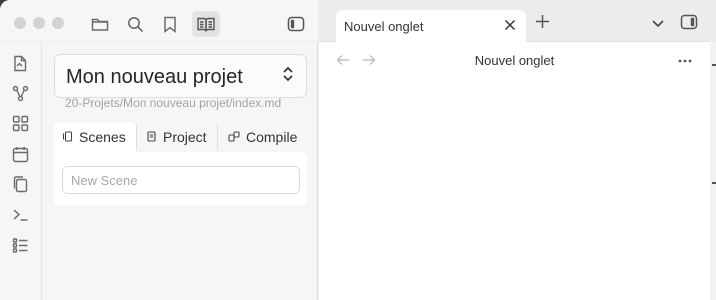 This screenshot has height=300, width=716. I want to click on scenes-panel, so click(180, 179).